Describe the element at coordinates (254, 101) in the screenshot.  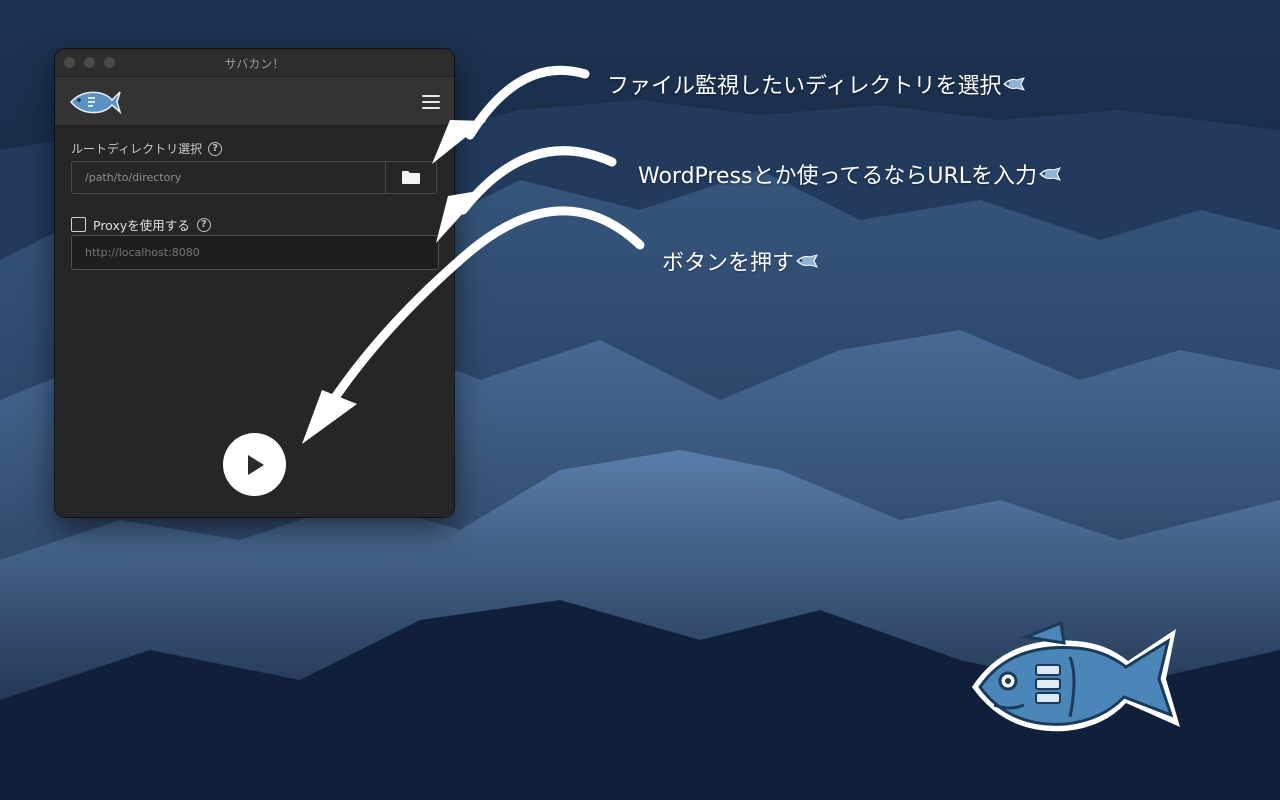
I see `app-header` at that location.